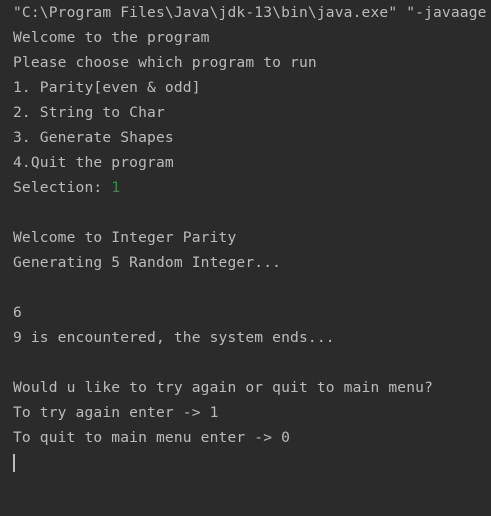 The height and width of the screenshot is (516, 491). I want to click on quit-option: To quit to main menu enter -> 0, so click(152, 437).